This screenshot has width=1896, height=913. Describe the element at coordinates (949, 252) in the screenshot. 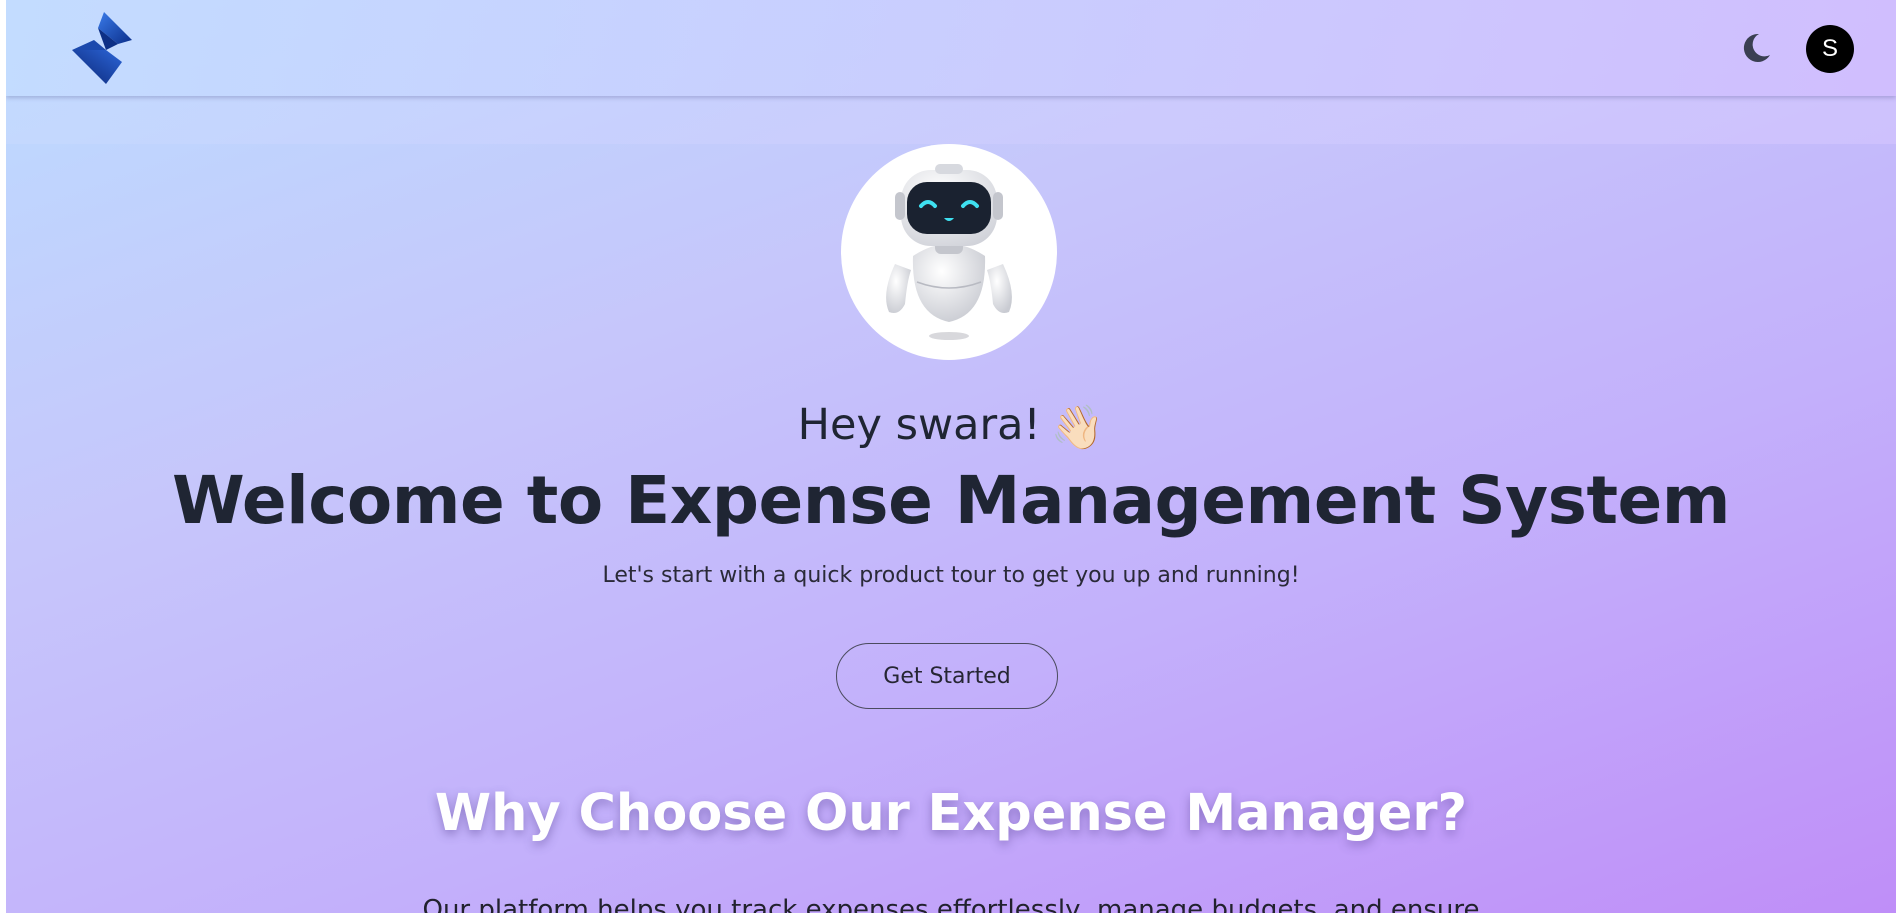

I see `robot-mascot-image` at that location.